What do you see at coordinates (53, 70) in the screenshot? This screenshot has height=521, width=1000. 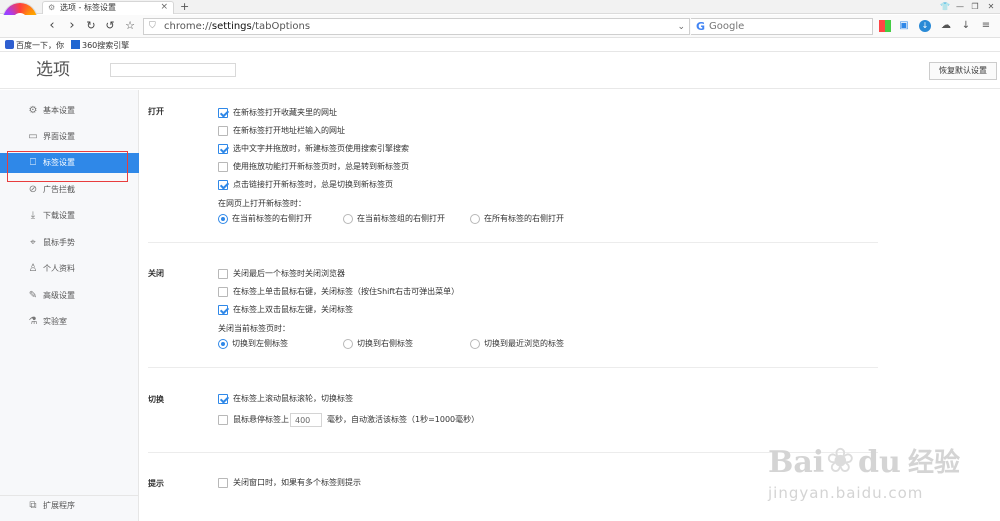 I see `page-title: 选项` at bounding box center [53, 70].